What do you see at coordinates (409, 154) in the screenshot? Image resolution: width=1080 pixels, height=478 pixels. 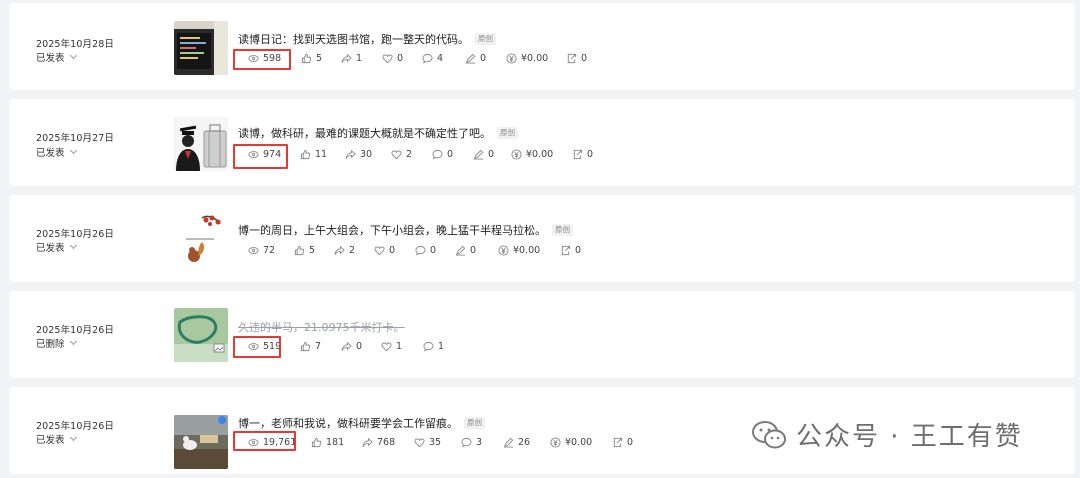 I see `favs-count: 2` at bounding box center [409, 154].